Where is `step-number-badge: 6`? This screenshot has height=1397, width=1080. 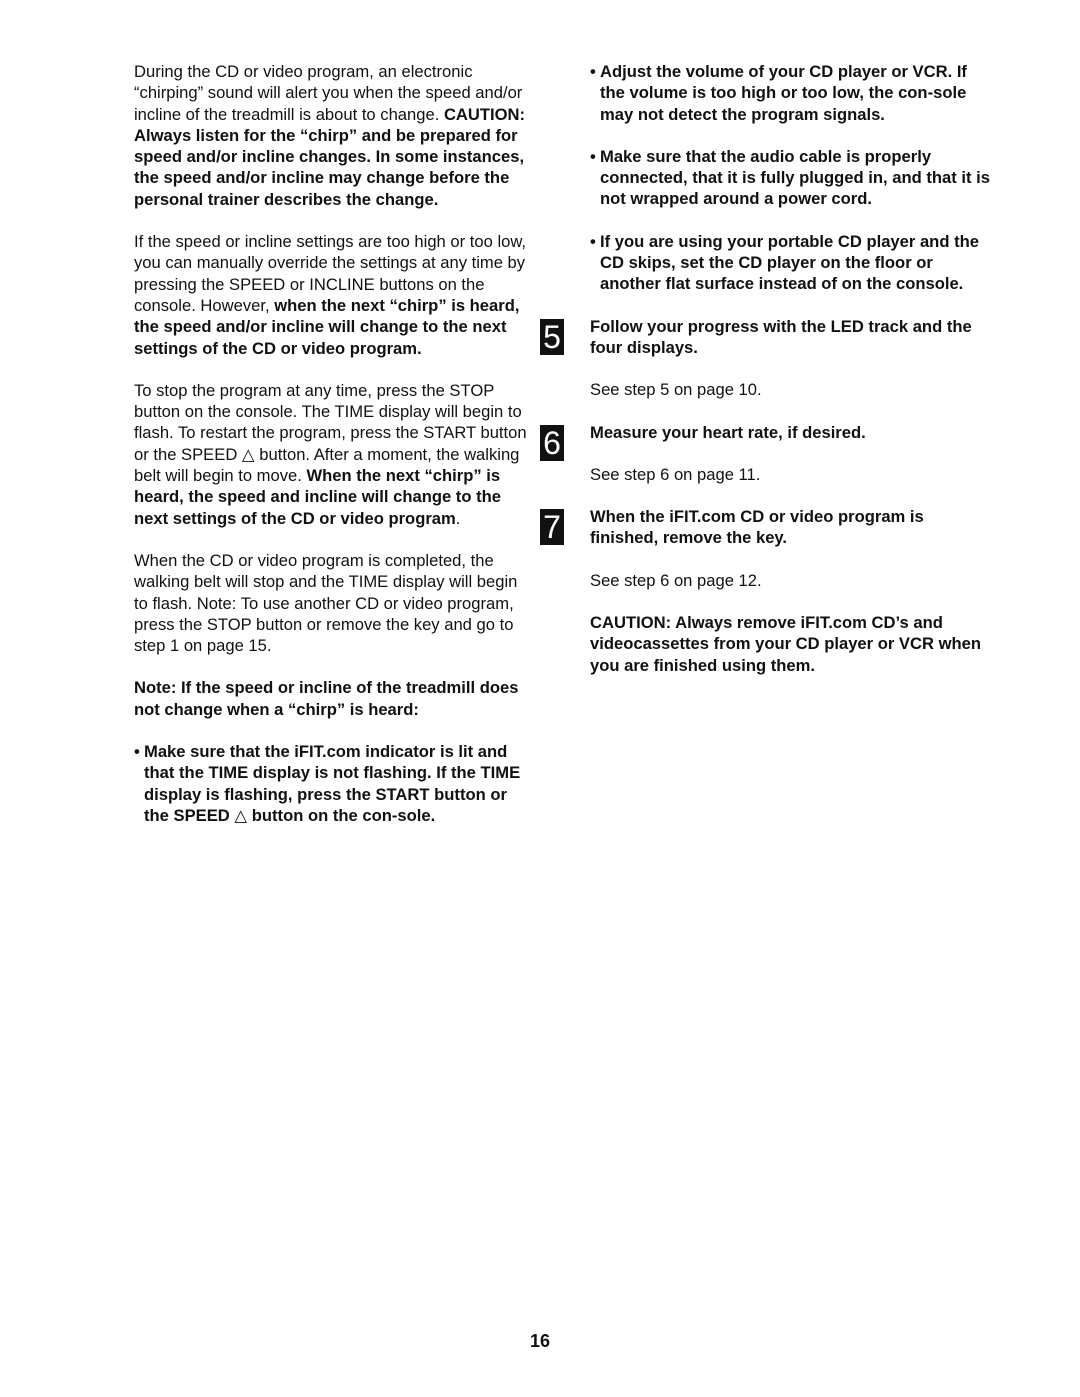 step-number-badge: 6 is located at coordinates (552, 442).